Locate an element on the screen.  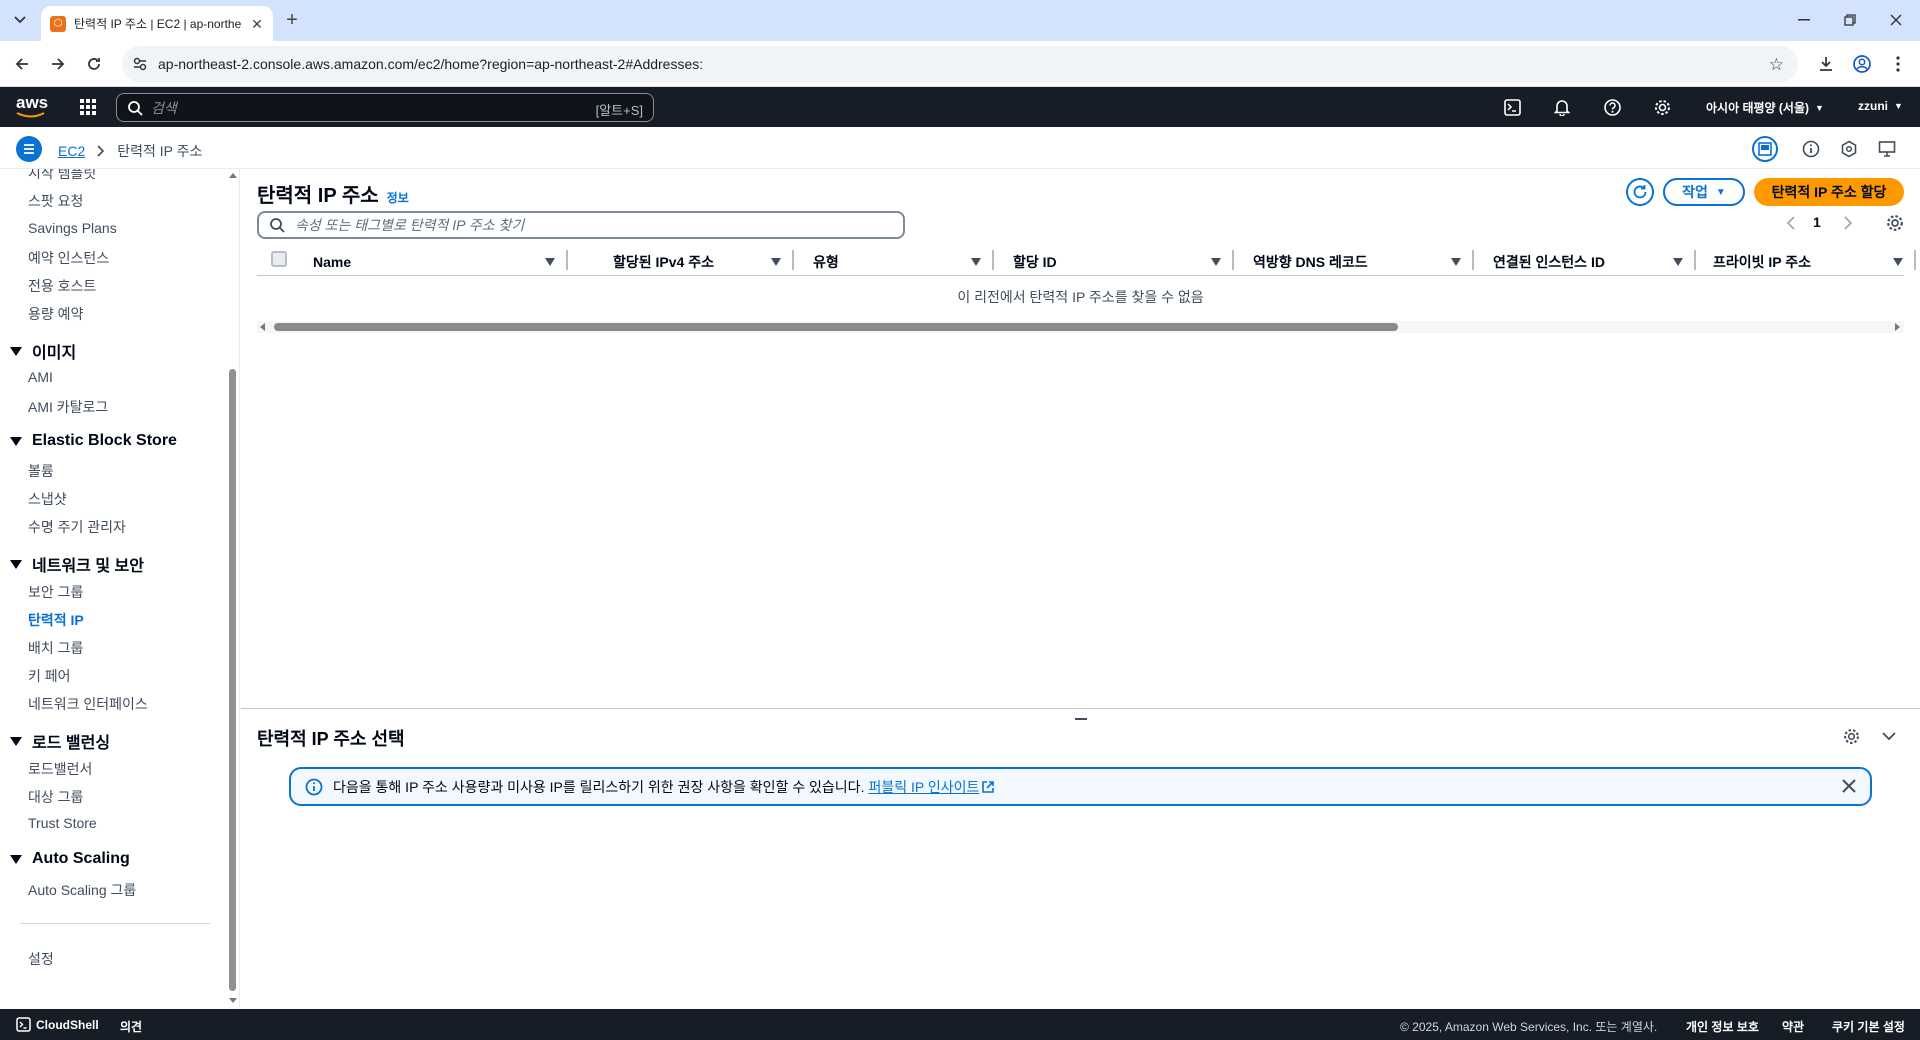
window-close-icon is located at coordinates (1896, 20).